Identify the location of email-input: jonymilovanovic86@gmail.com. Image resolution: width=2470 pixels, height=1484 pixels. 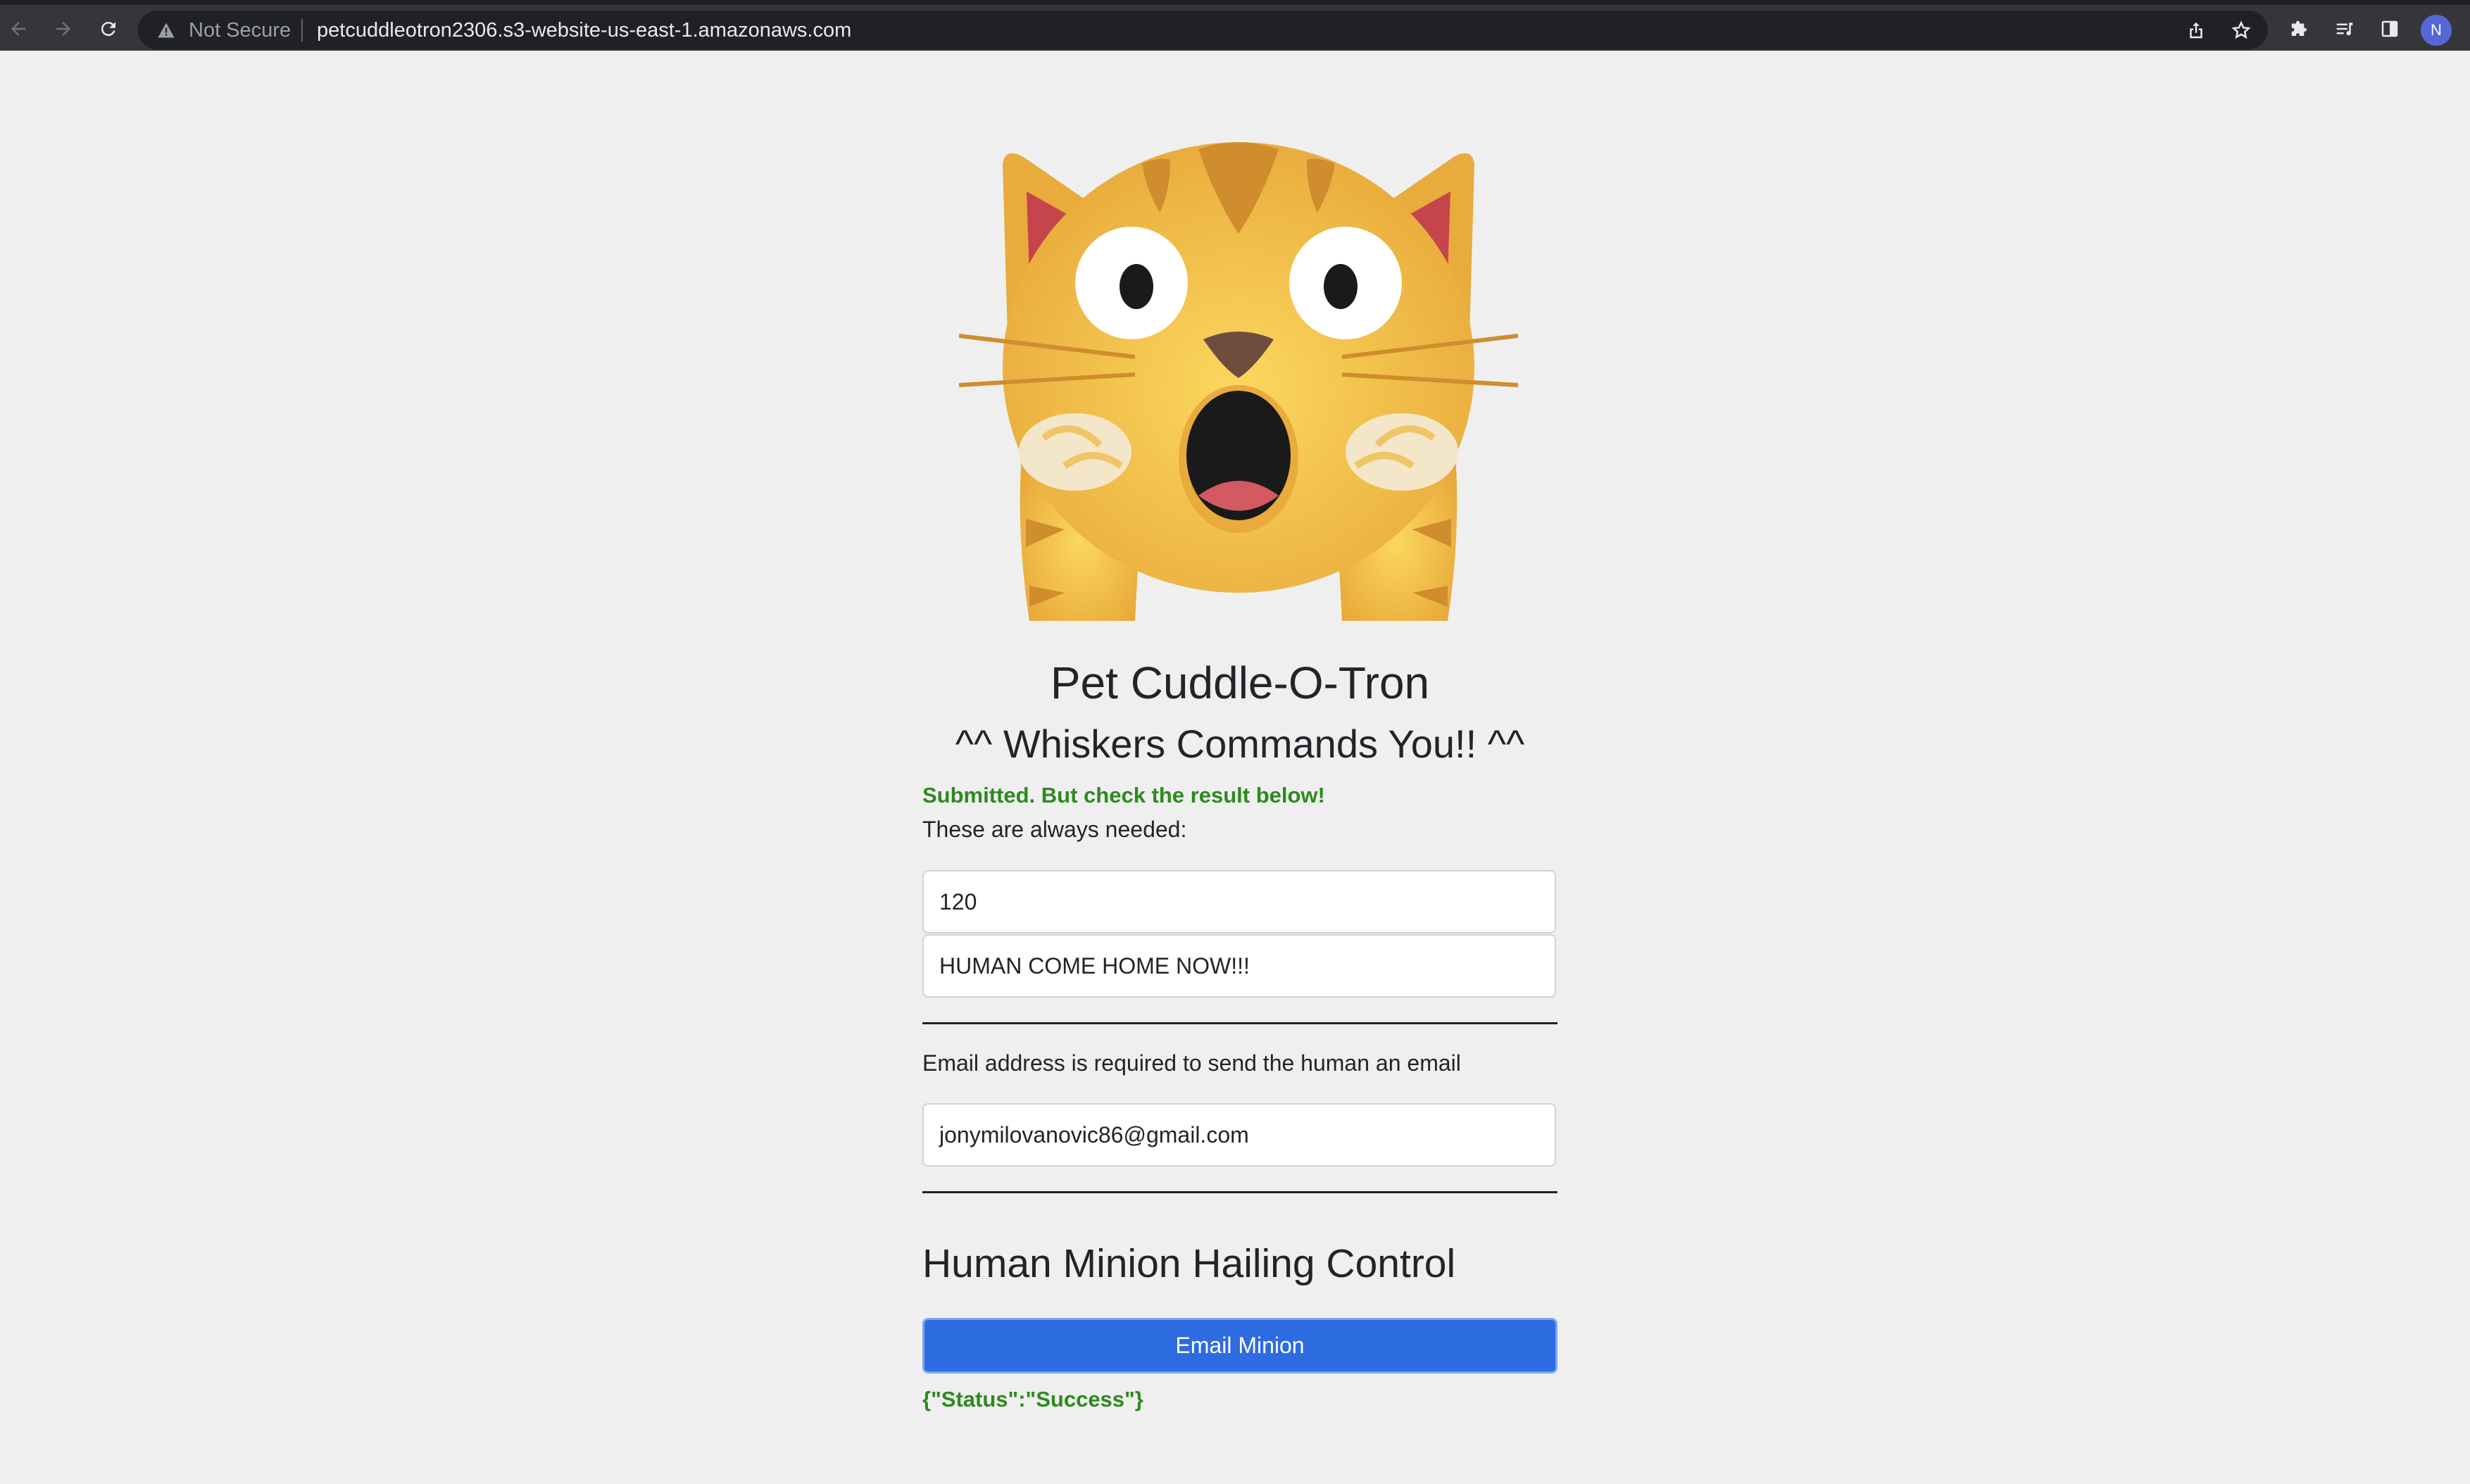
(1239, 1135).